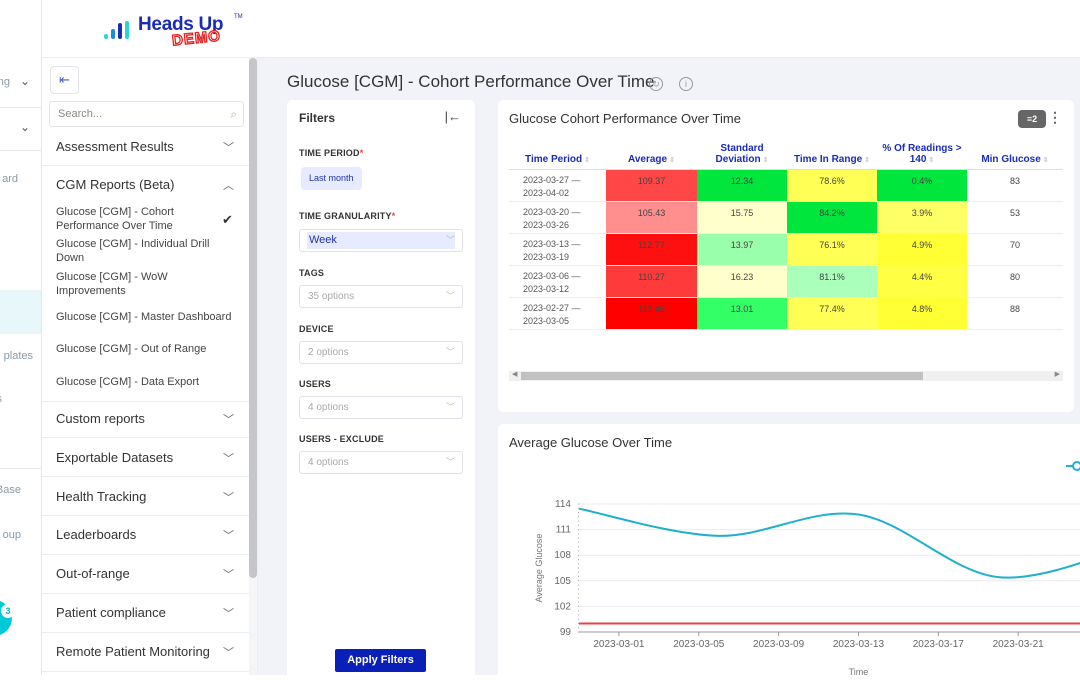 The width and height of the screenshot is (1080, 690). I want to click on cell-time-in-range: 76.1%, so click(832, 249).